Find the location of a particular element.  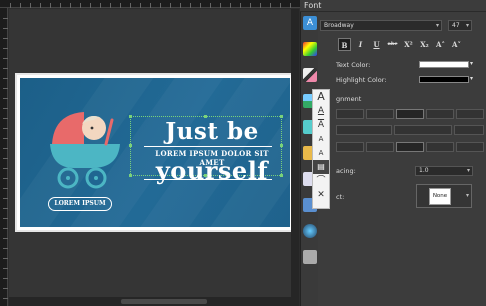

text-frame-icon: ▤ is located at coordinates (321, 167).